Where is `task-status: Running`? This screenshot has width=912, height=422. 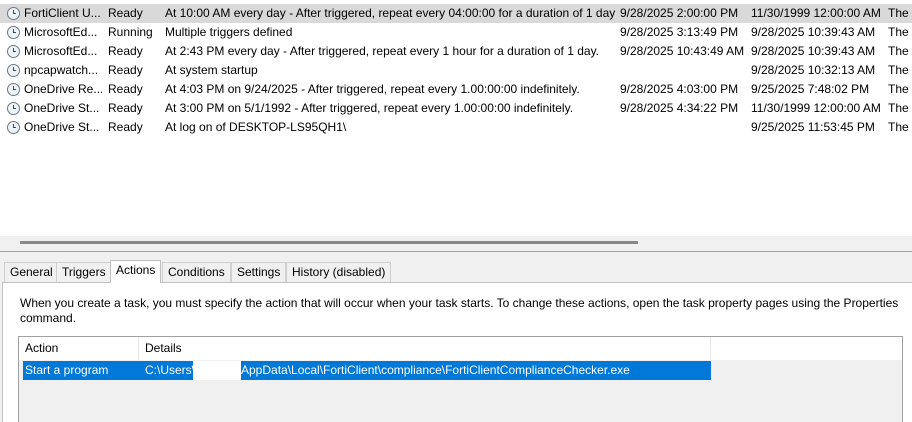 task-status: Running is located at coordinates (130, 32).